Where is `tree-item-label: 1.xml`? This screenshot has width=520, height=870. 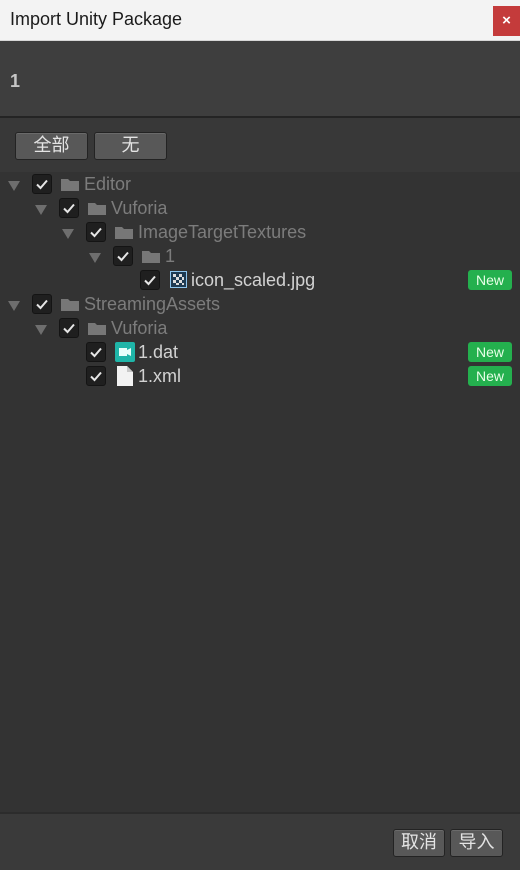 tree-item-label: 1.xml is located at coordinates (160, 376).